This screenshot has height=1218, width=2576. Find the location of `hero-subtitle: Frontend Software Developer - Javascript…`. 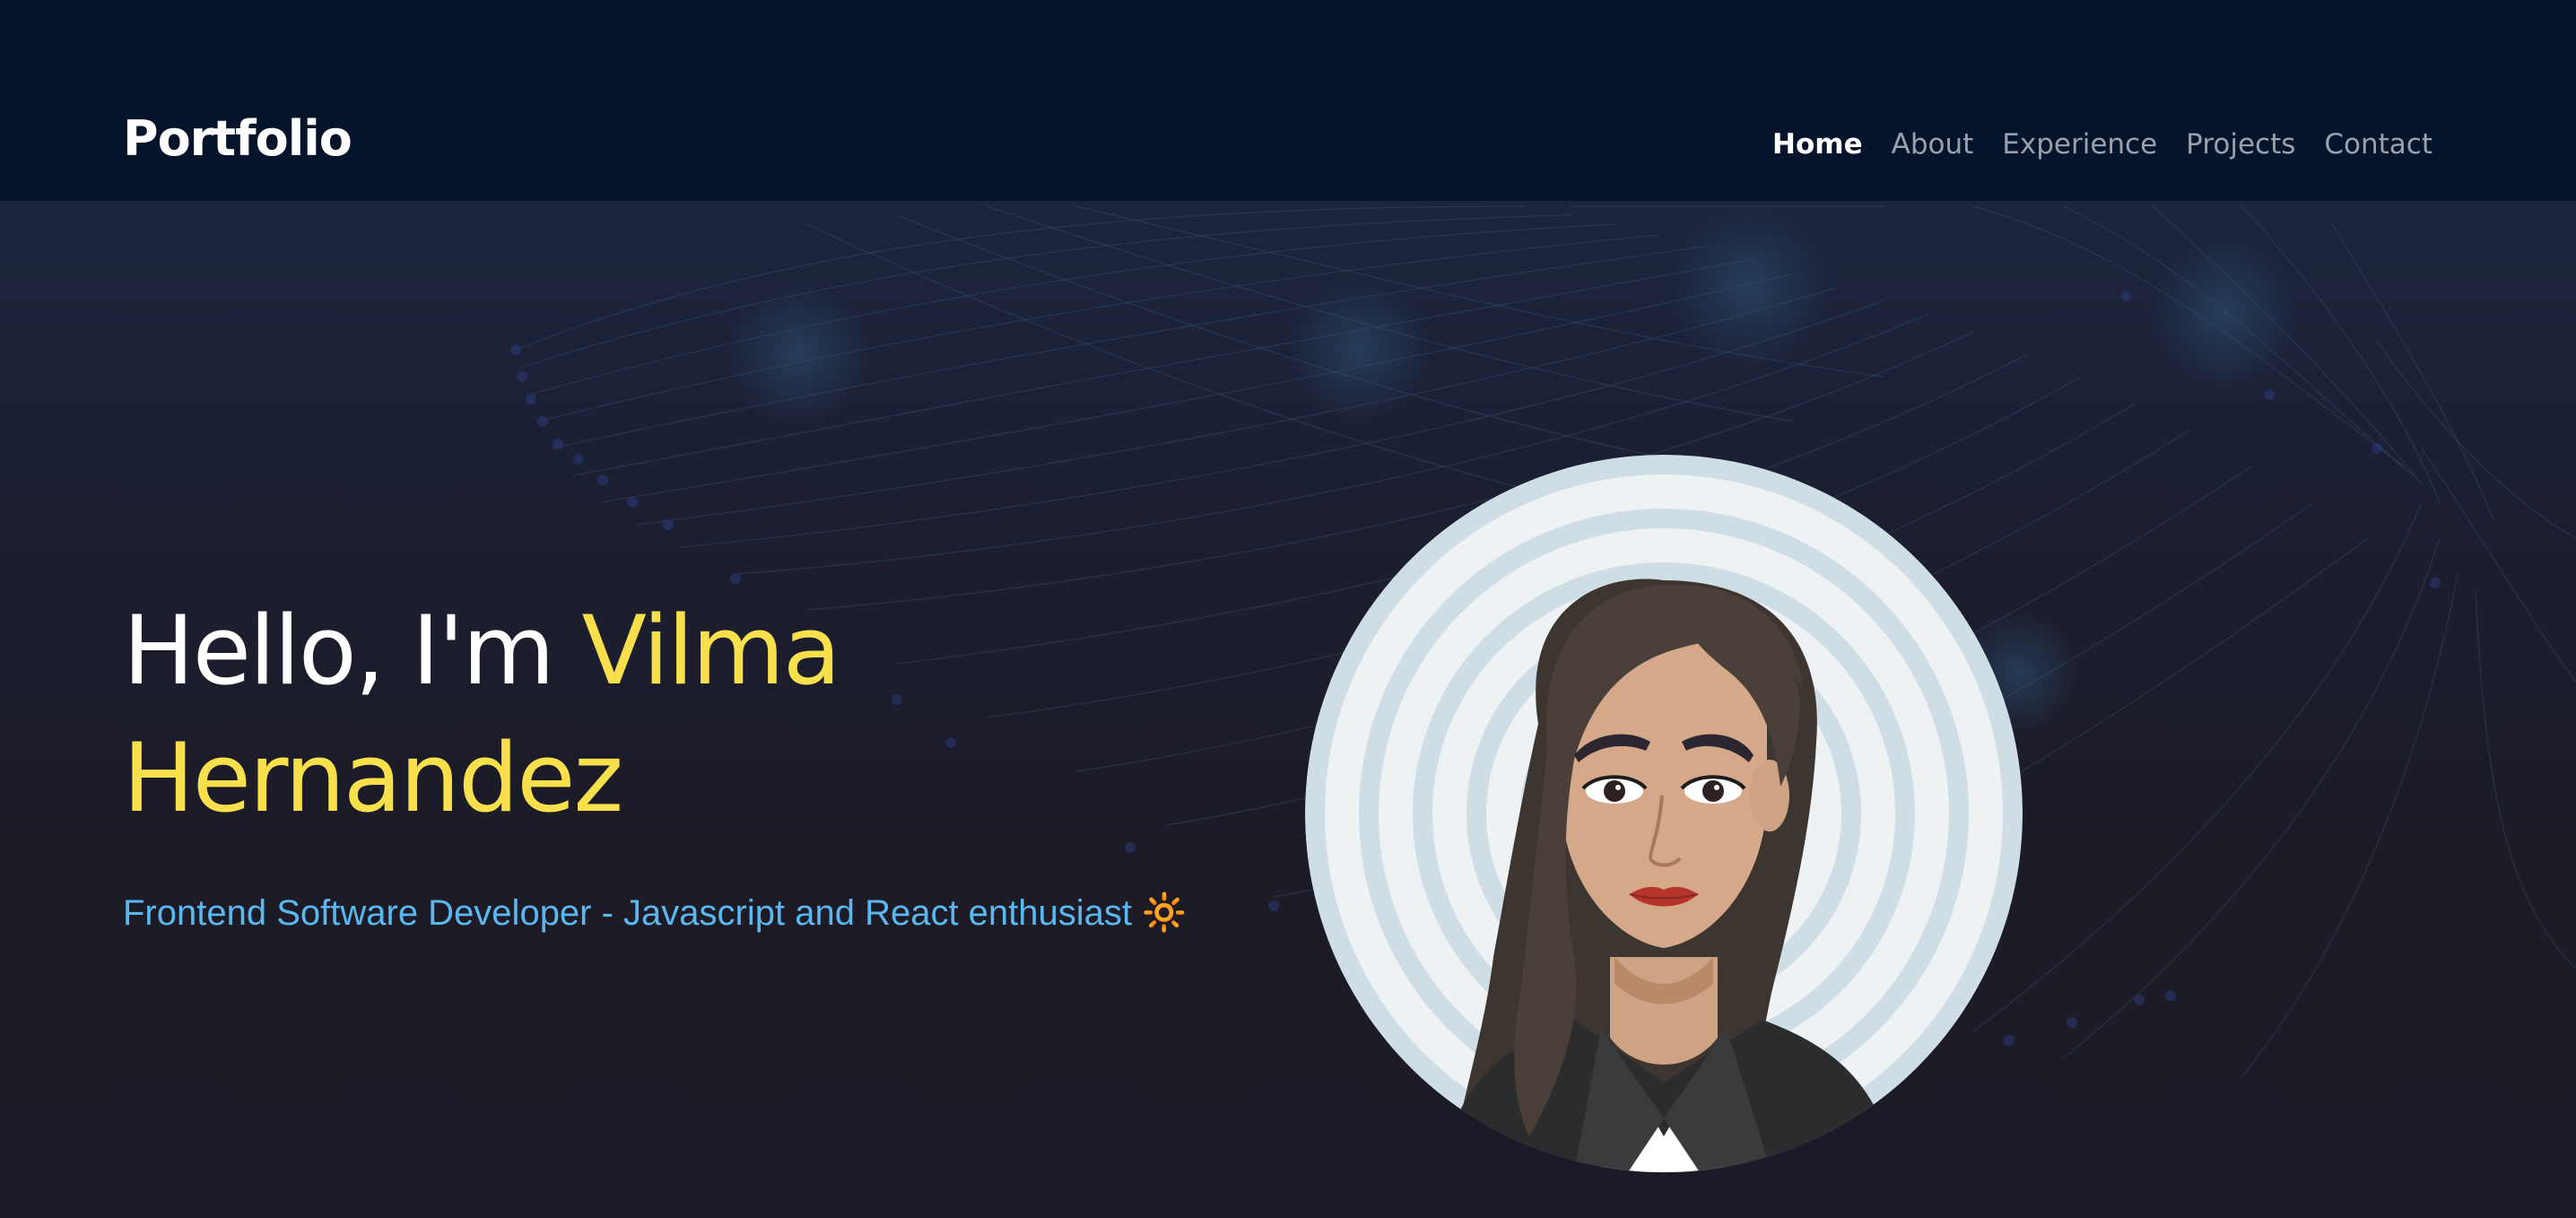

hero-subtitle: Frontend Software Developer - Javascript… is located at coordinates (655, 913).